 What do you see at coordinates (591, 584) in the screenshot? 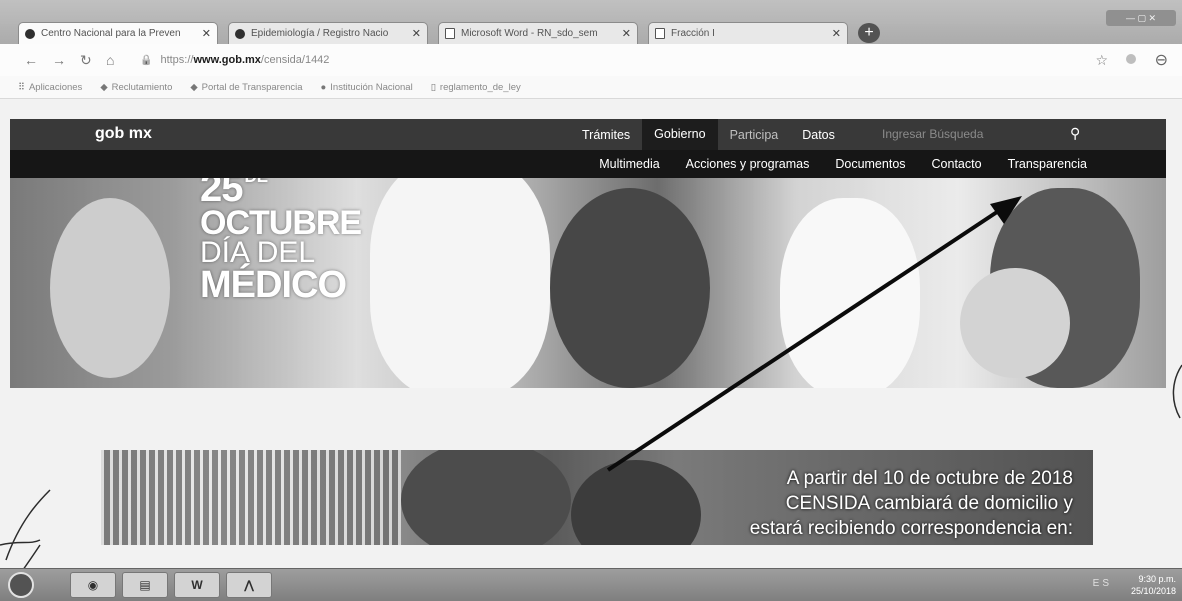
I see `windows-taskbar: ◉ ▤ W ⋀ ES 9:30 p.m. 25/10/2018` at bounding box center [591, 584].